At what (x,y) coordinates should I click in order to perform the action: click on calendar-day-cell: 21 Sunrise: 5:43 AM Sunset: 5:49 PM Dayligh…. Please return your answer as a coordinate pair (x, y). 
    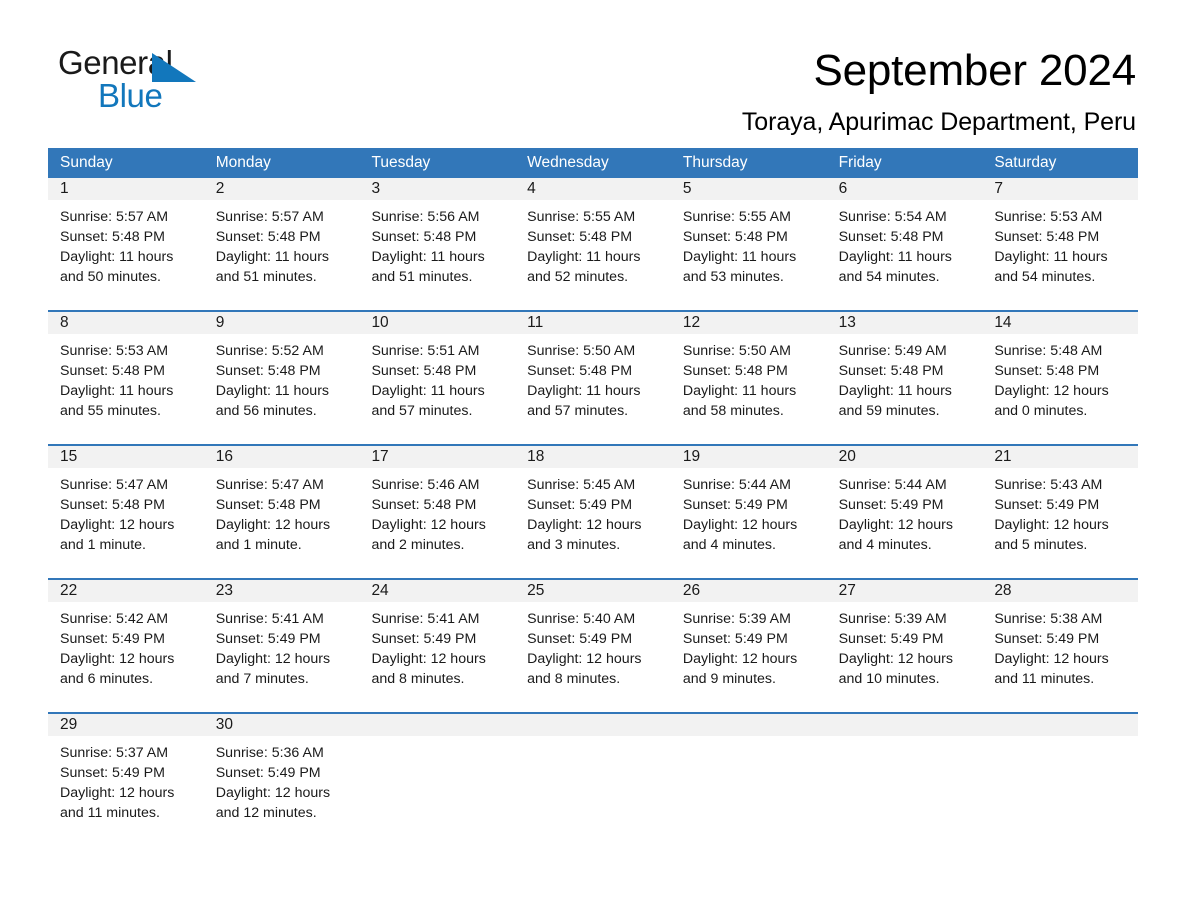
    Looking at the image, I should click on (1060, 506).